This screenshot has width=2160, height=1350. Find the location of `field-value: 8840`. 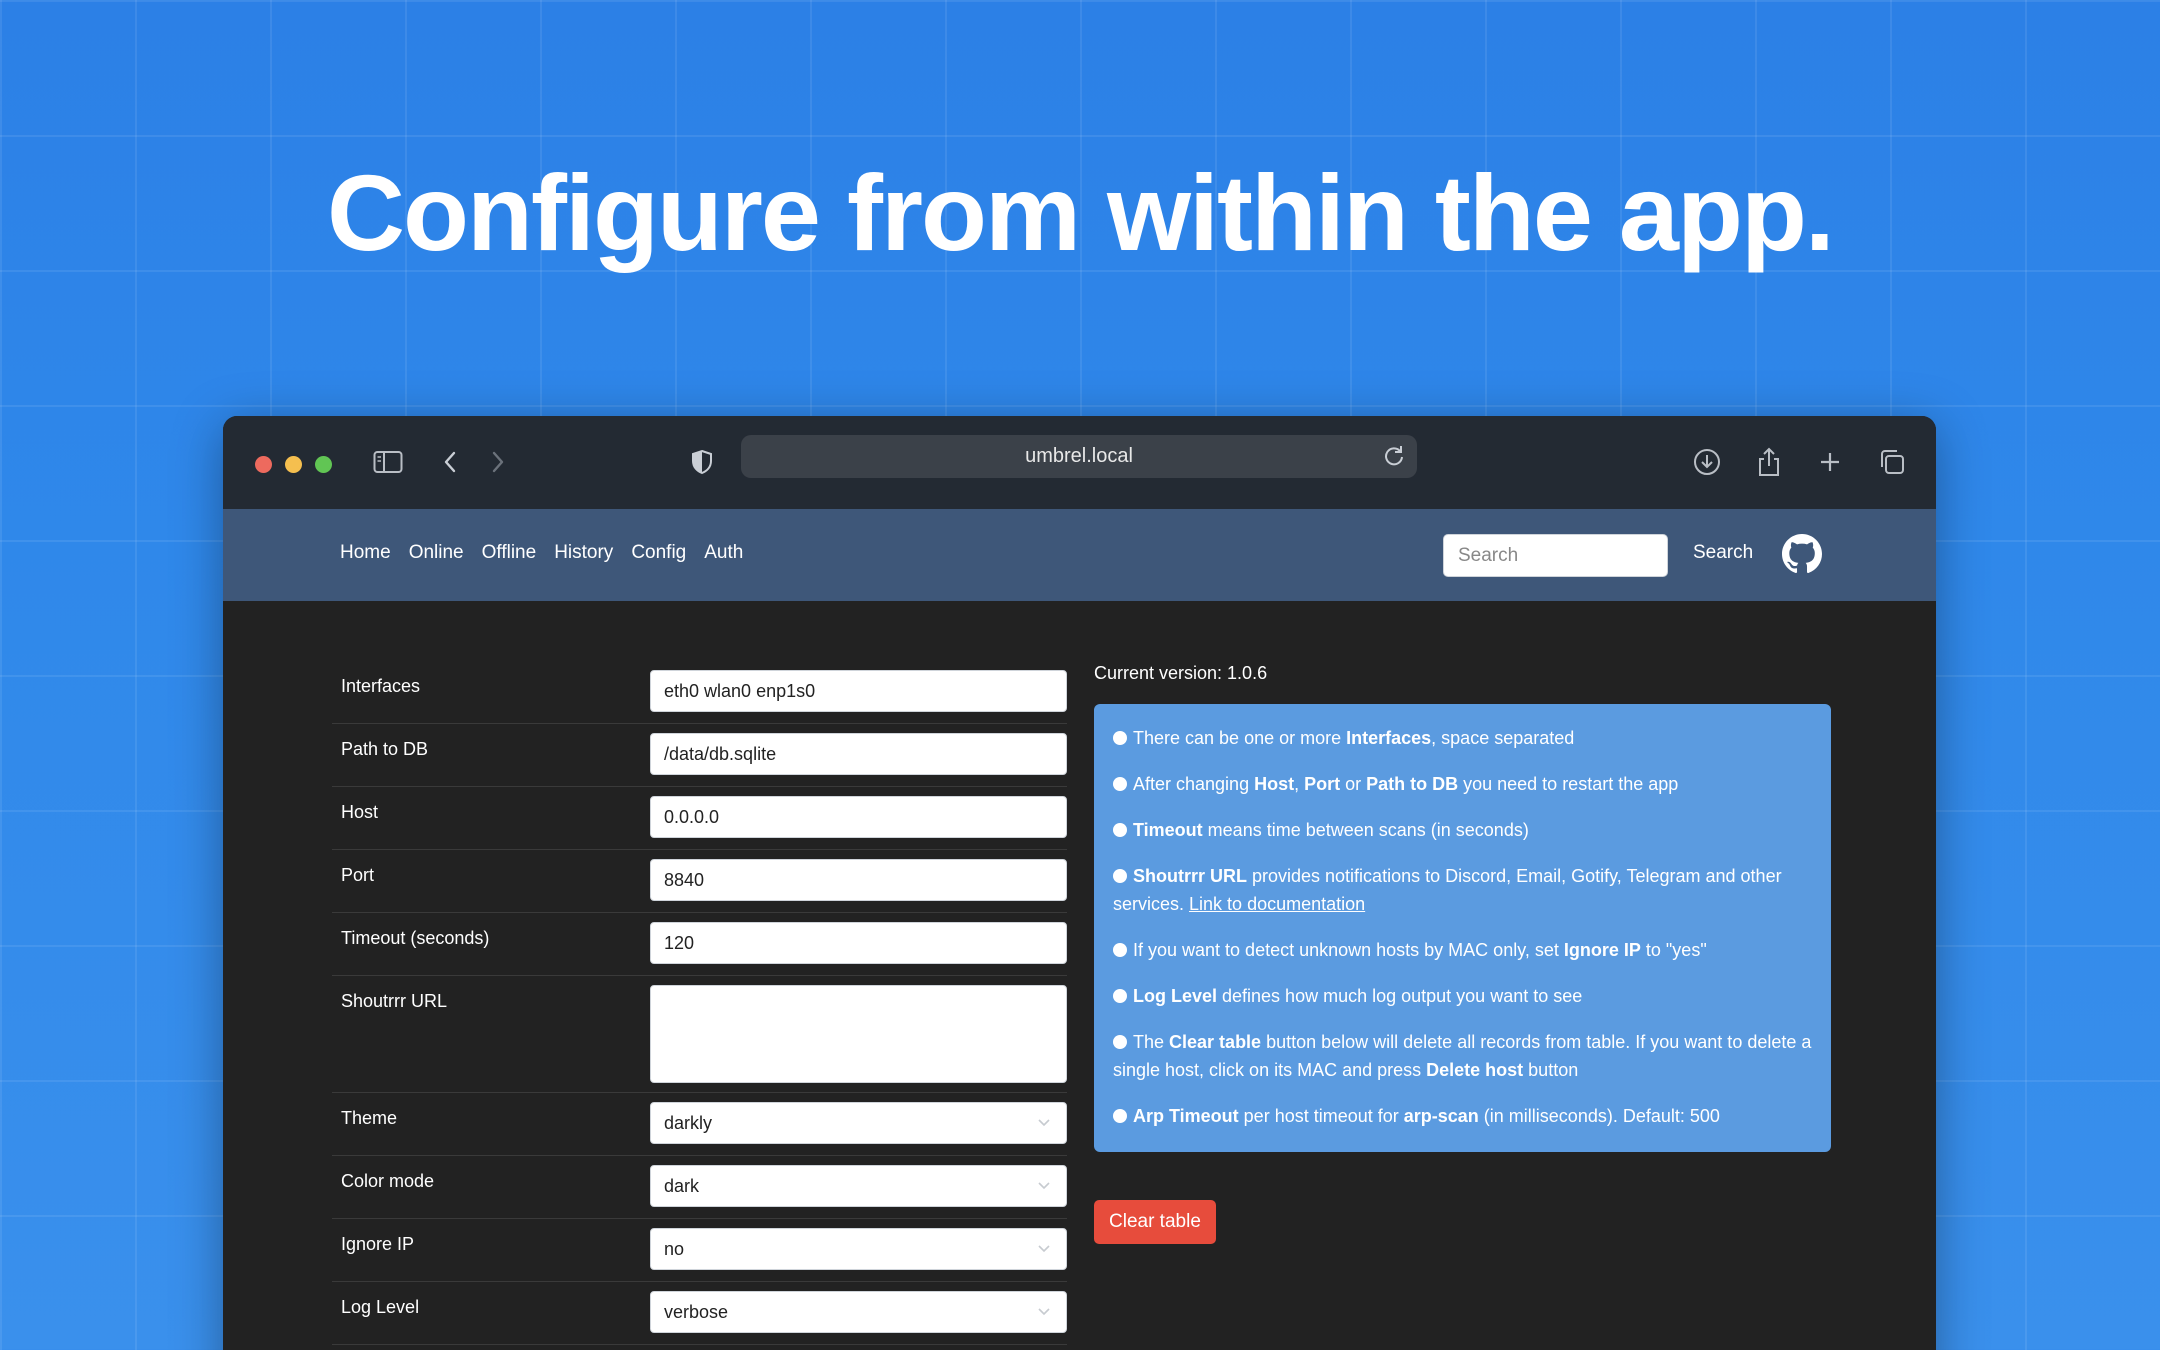

field-value: 8840 is located at coordinates (684, 879).